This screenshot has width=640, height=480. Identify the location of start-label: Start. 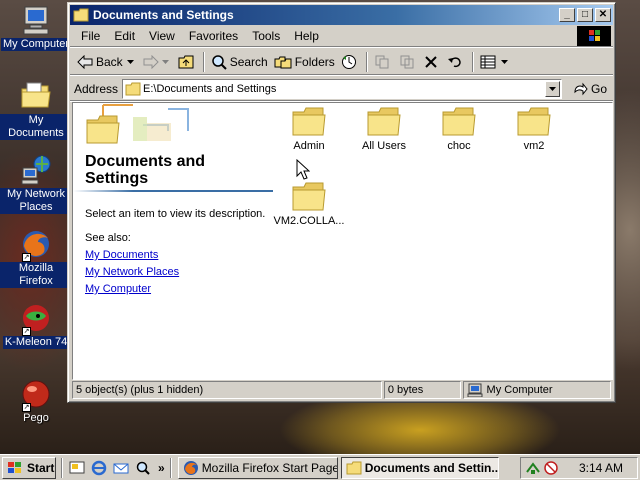
(41, 467).